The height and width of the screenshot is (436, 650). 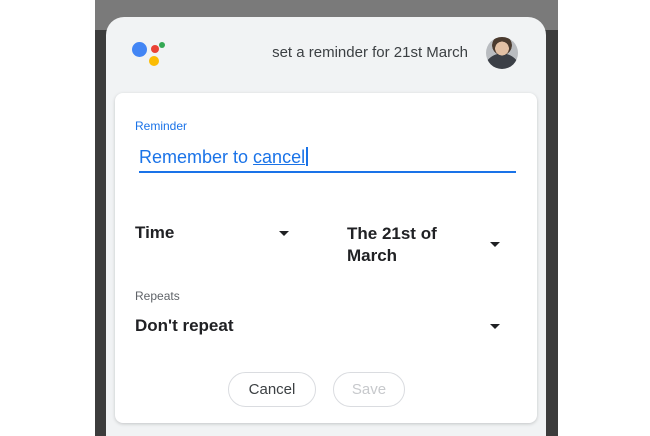 I want to click on logo-dot-green, so click(x=162, y=45).